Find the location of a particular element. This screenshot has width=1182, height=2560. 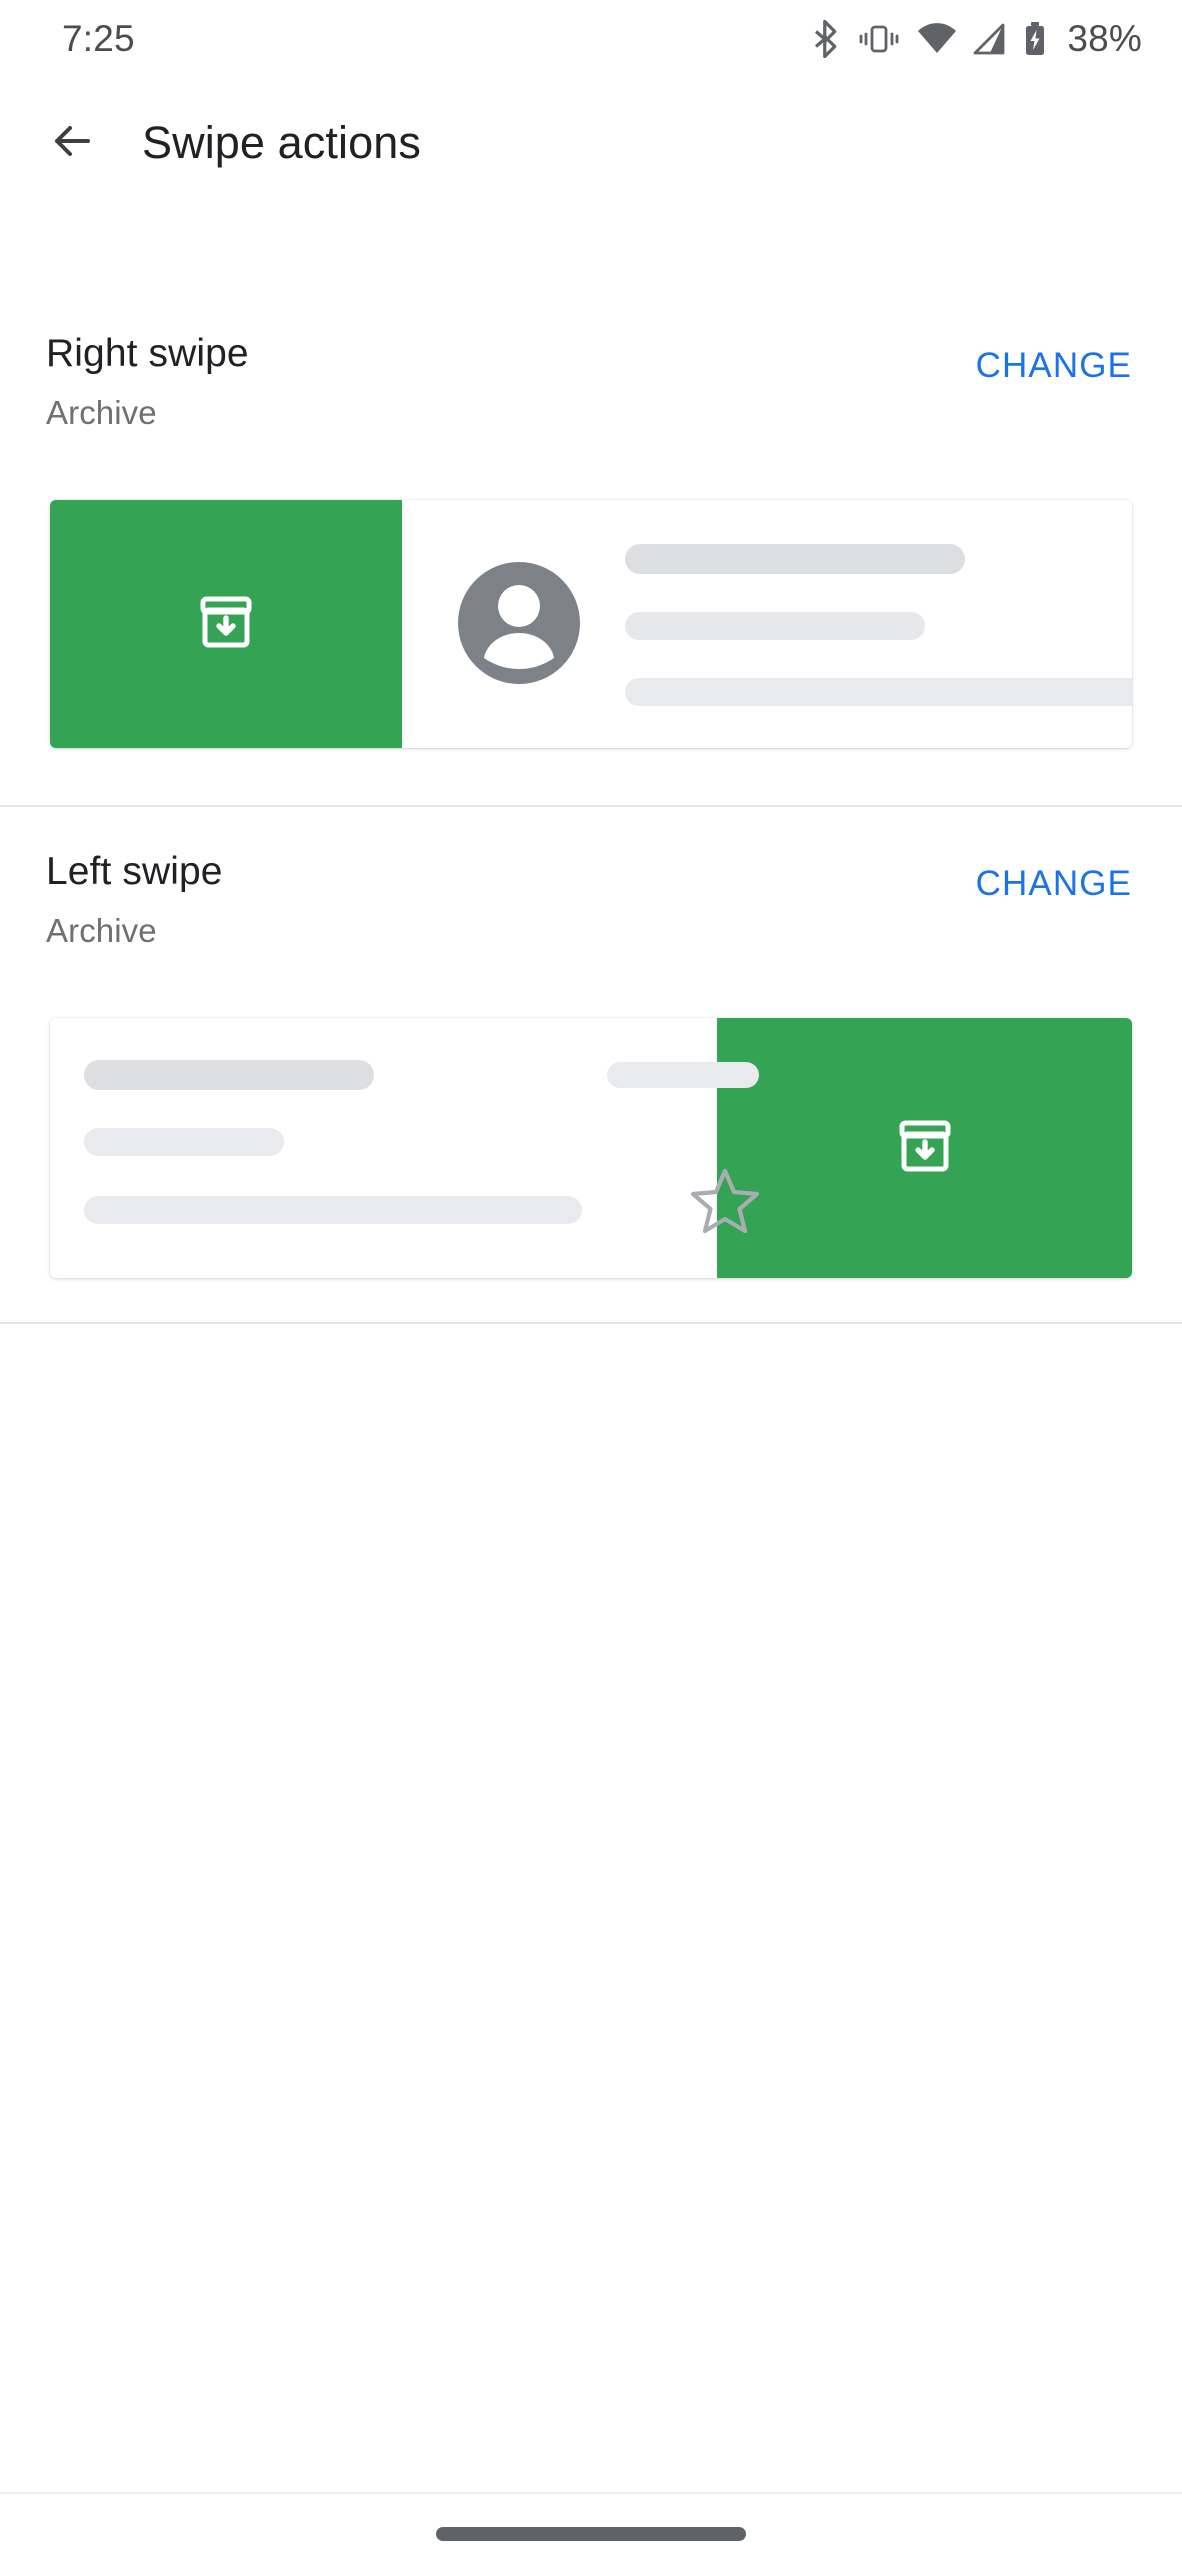

person-avatar-icon is located at coordinates (519, 623).